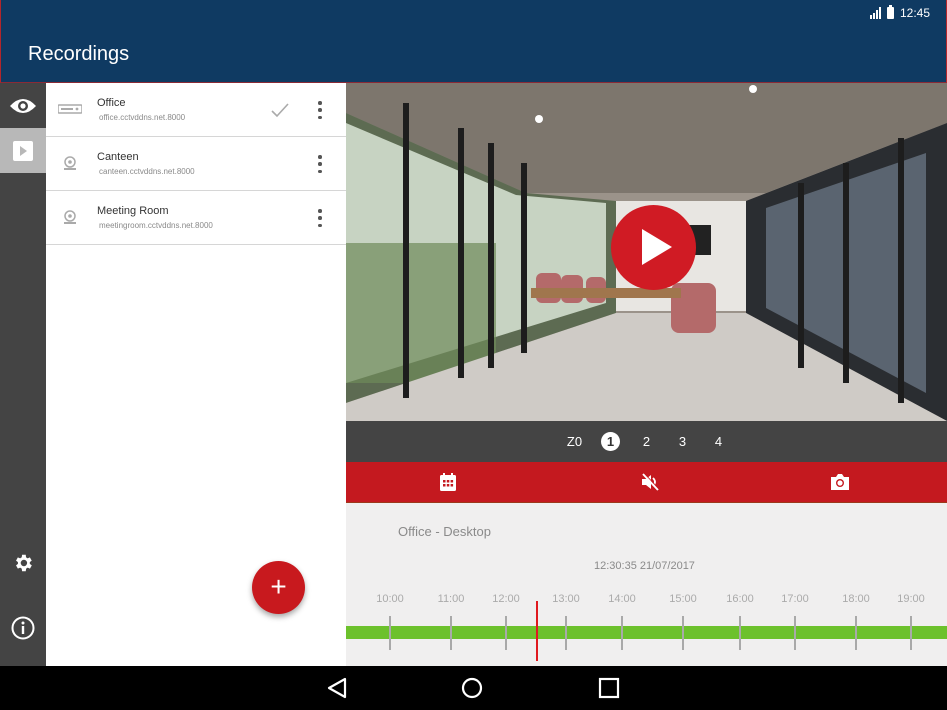  What do you see at coordinates (196, 164) in the screenshot?
I see `device-item-canteen: Canteen canteen.cctvddns.net.8000` at bounding box center [196, 164].